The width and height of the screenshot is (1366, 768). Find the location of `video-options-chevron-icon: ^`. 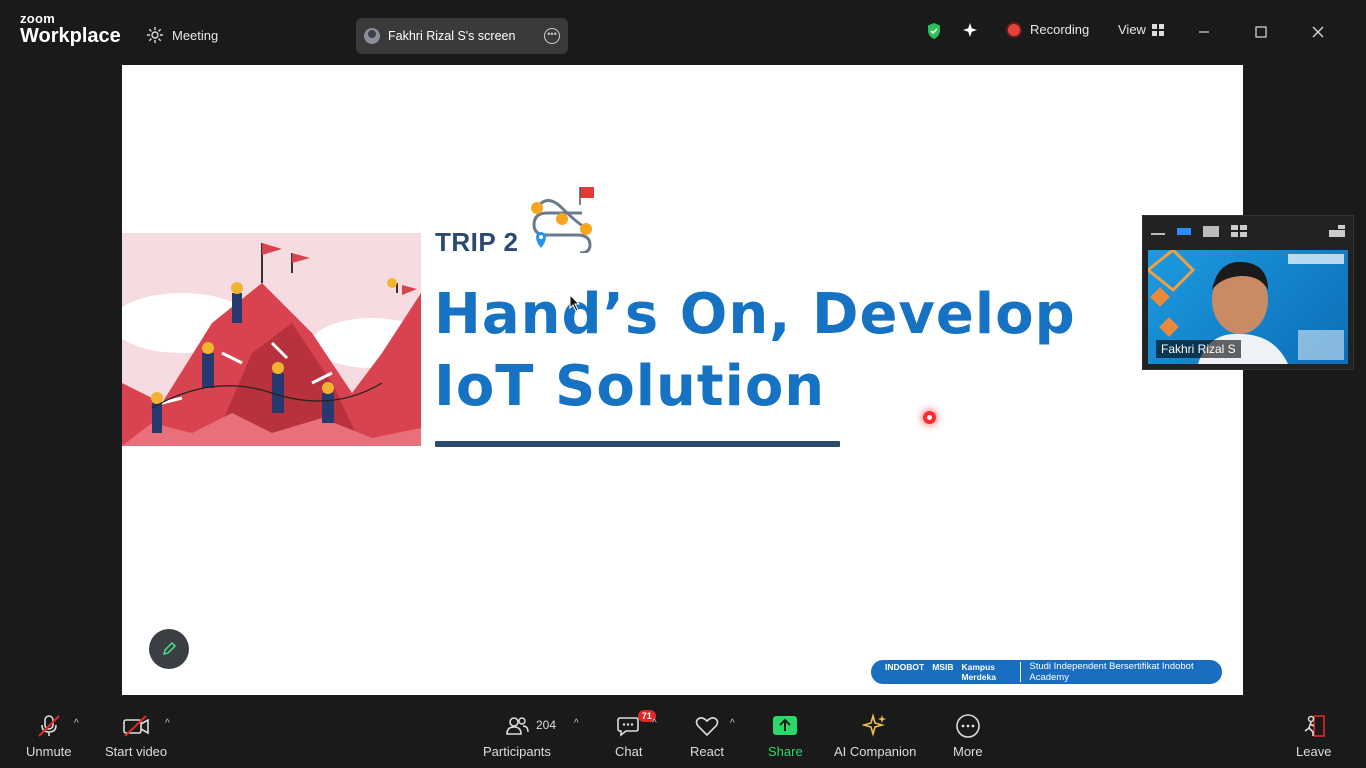

video-options-chevron-icon: ^ is located at coordinates (167, 723).